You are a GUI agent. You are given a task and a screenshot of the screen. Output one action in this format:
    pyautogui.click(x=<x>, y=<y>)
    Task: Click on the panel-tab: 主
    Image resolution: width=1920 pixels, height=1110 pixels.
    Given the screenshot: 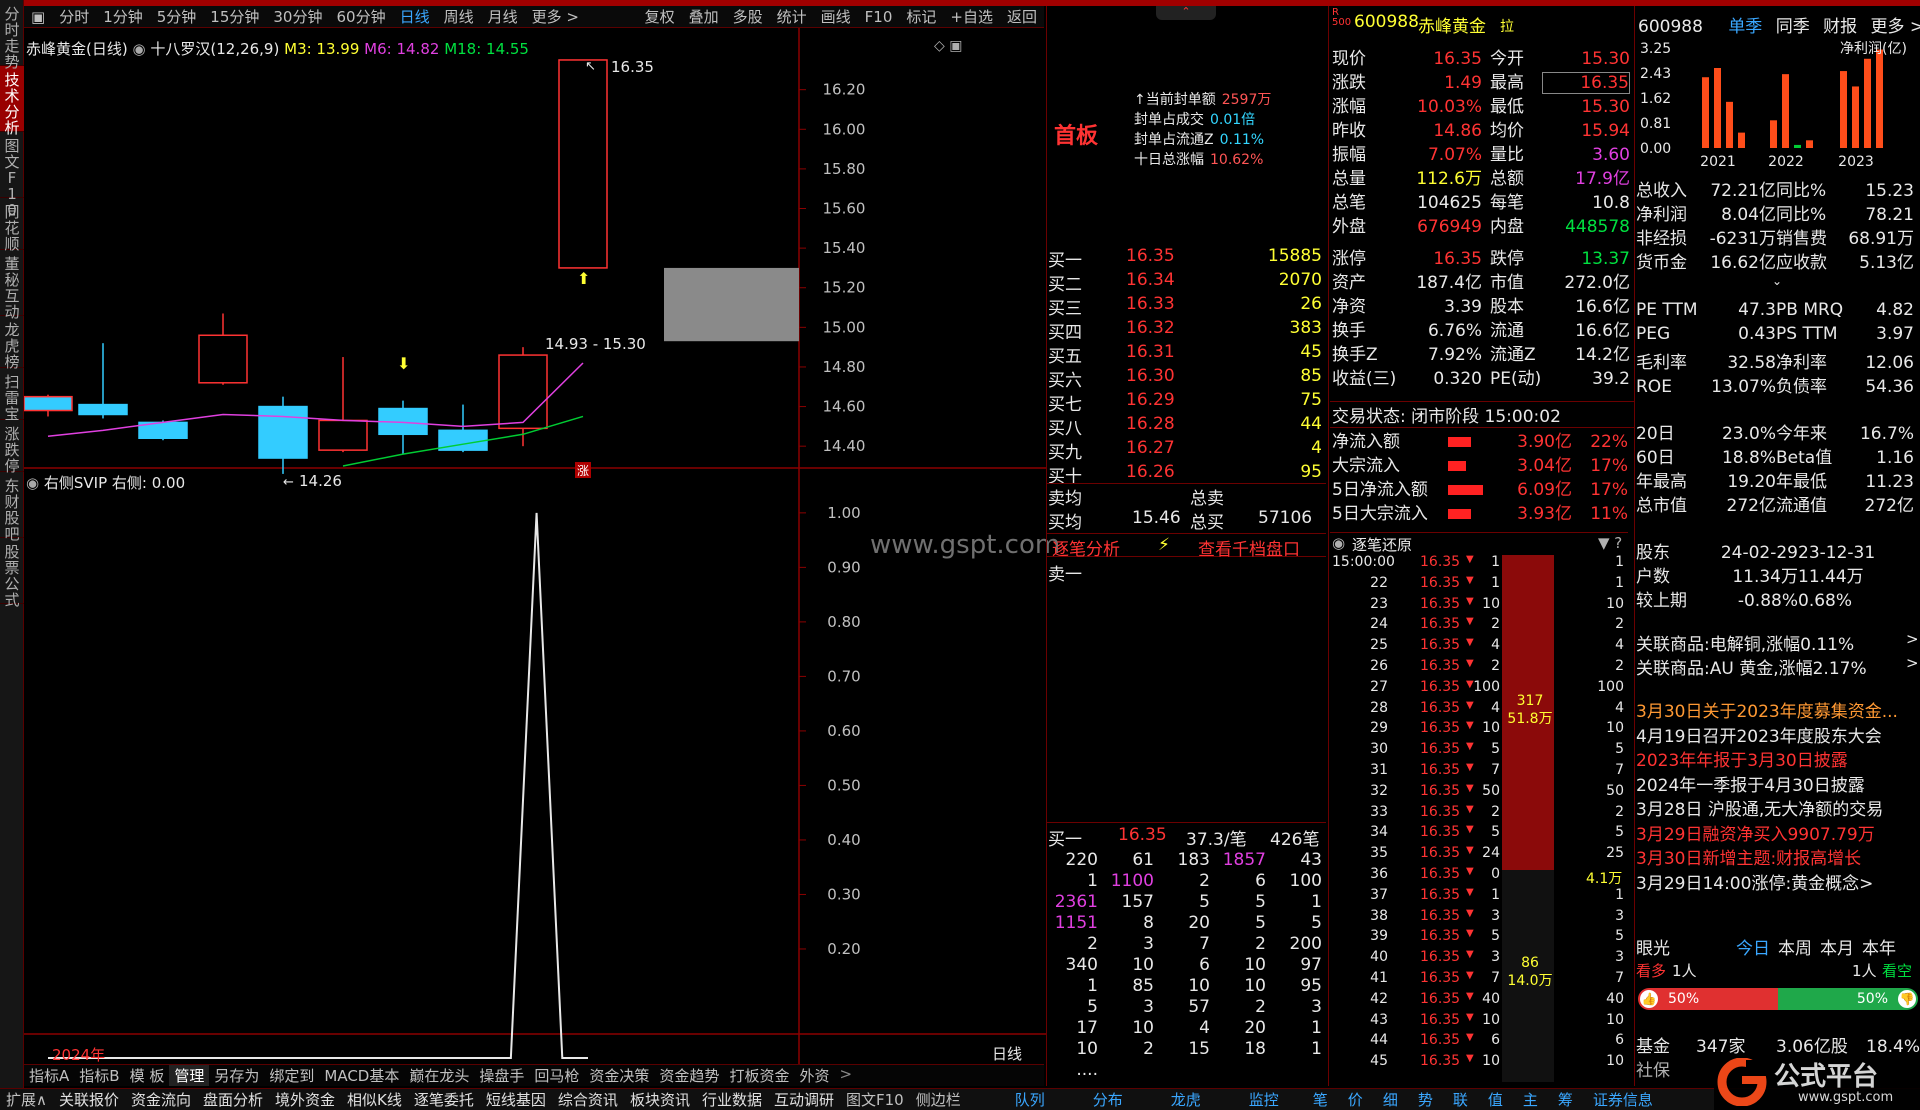 What is the action you would take?
    pyautogui.click(x=1530, y=1099)
    